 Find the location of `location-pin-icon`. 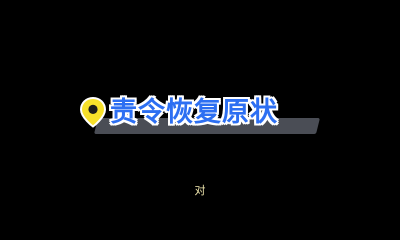

location-pin-icon is located at coordinates (93, 112).